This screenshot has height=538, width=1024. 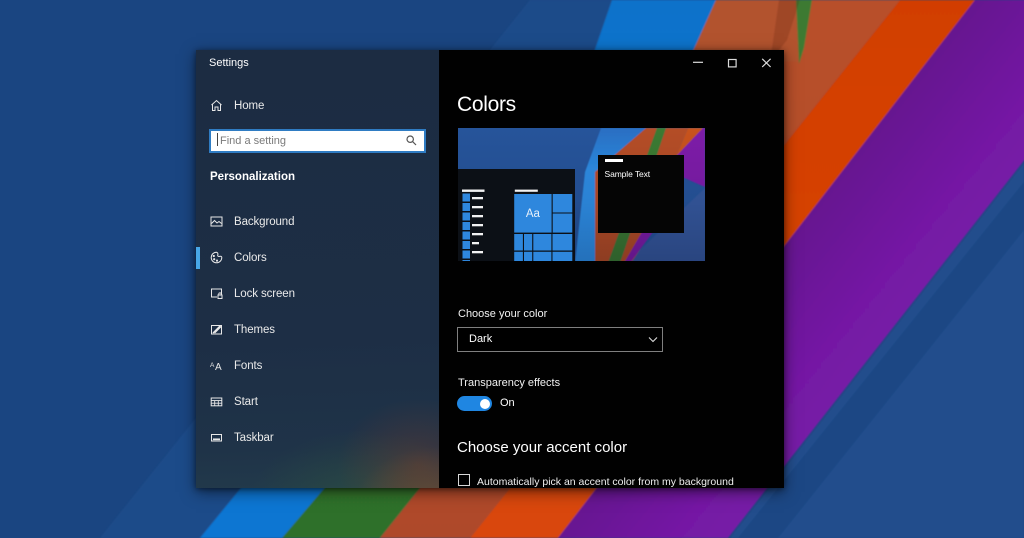 What do you see at coordinates (218, 367) in the screenshot?
I see `svg-text: A` at bounding box center [218, 367].